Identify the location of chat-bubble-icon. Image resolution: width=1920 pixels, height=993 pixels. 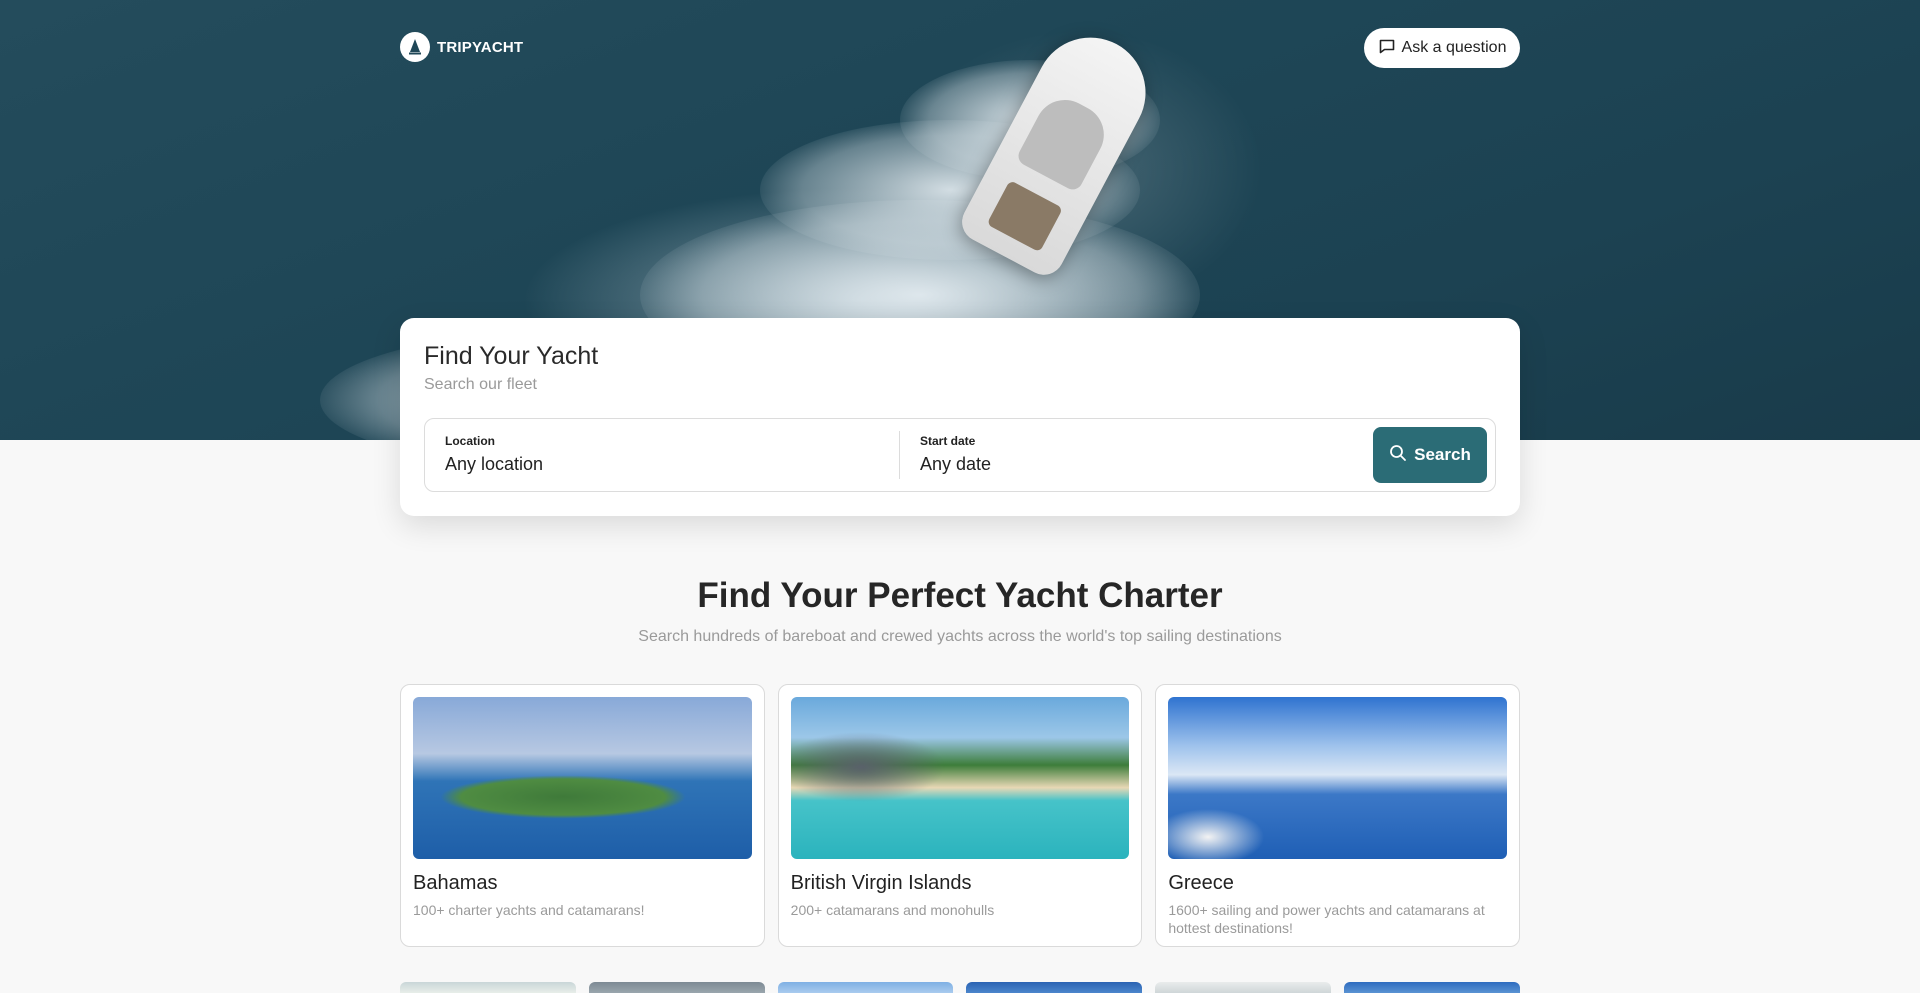
(1387, 48).